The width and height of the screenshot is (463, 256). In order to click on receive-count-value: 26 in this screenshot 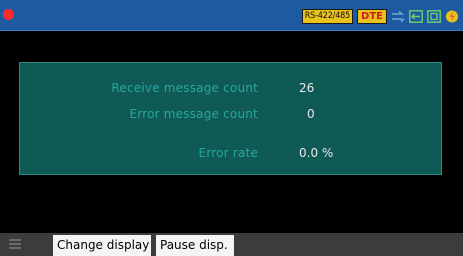, I will do `click(307, 88)`.